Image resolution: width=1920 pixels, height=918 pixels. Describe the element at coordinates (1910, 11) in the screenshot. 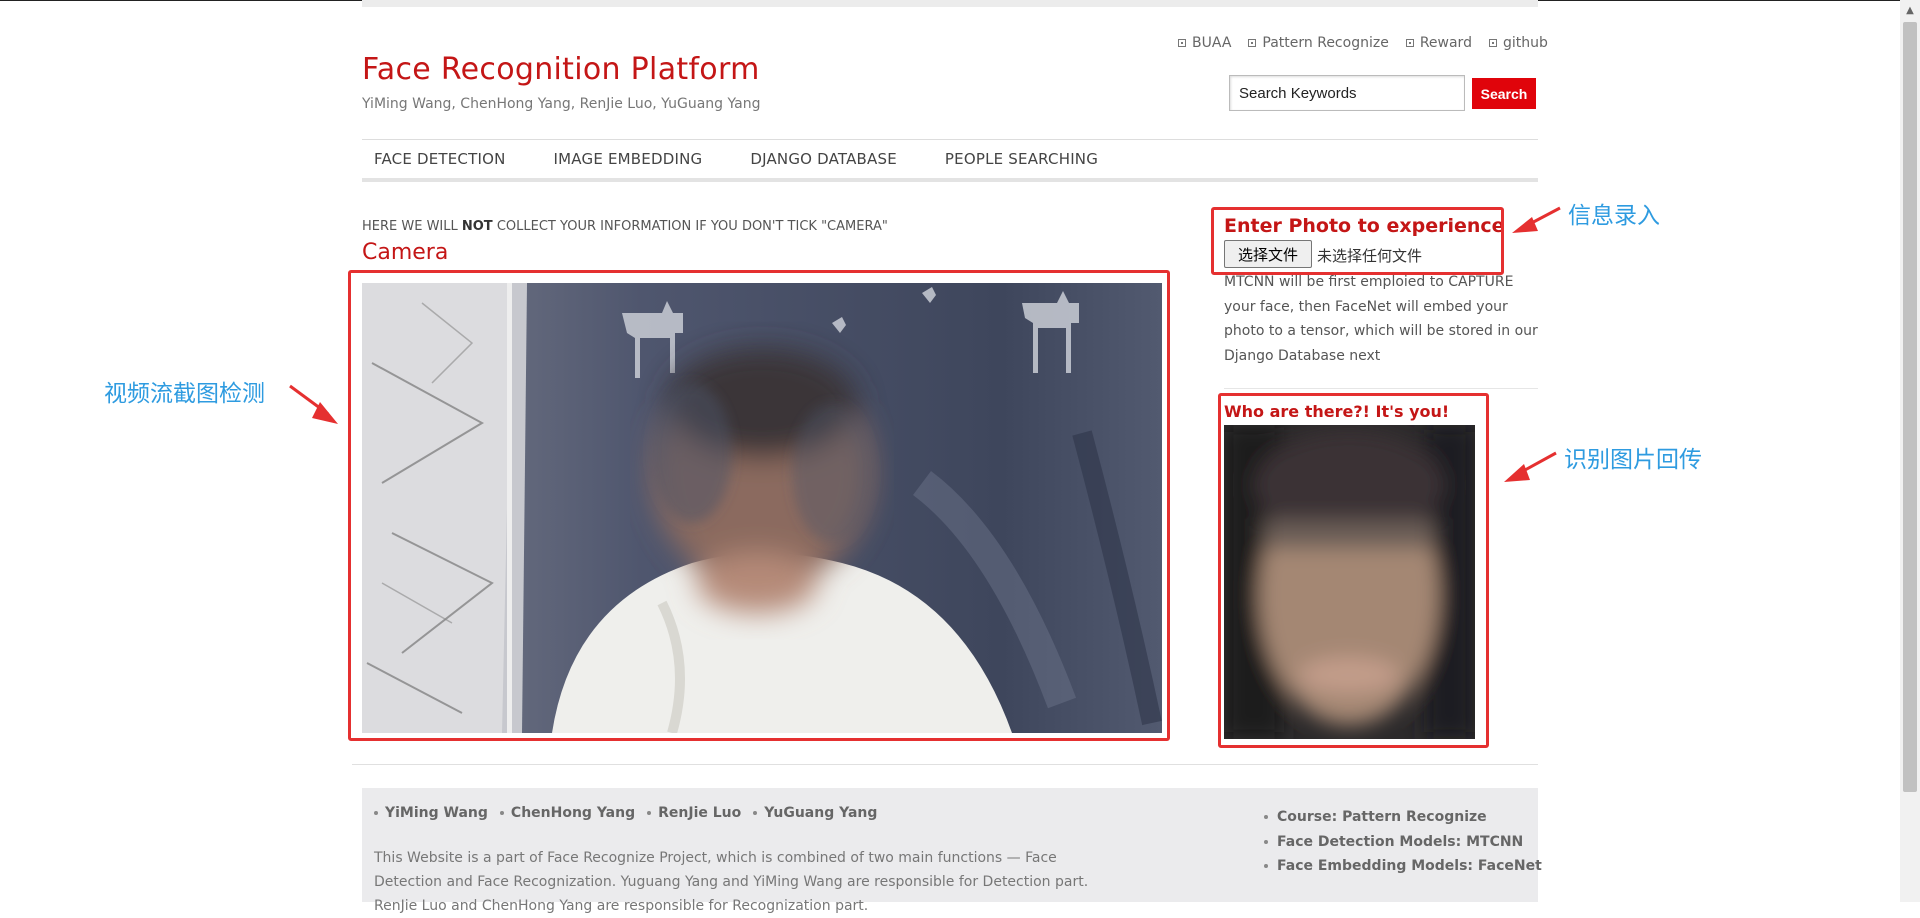

I see `scroll-up-arrow-icon: ▲` at that location.